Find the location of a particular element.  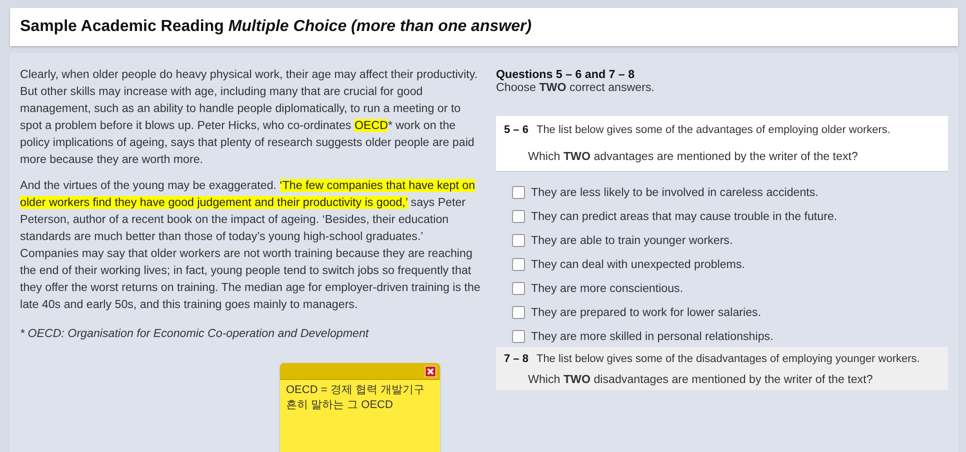

option-label: They can predict areas that may cause trouble in the future. is located at coordinates (684, 216).